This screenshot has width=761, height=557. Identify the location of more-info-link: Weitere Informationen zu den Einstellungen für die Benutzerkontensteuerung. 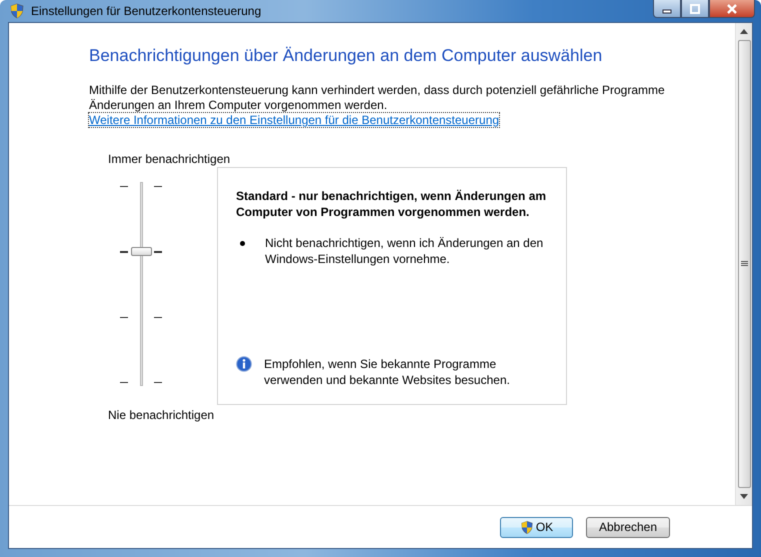
(294, 120).